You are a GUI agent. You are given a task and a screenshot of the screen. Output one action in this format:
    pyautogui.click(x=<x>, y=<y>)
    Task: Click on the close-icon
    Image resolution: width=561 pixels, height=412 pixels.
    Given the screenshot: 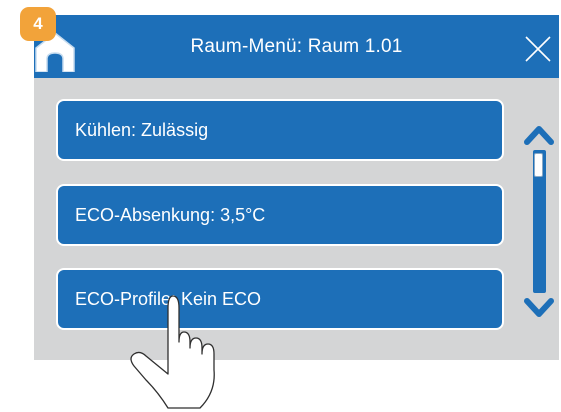 What is the action you would take?
    pyautogui.click(x=538, y=49)
    